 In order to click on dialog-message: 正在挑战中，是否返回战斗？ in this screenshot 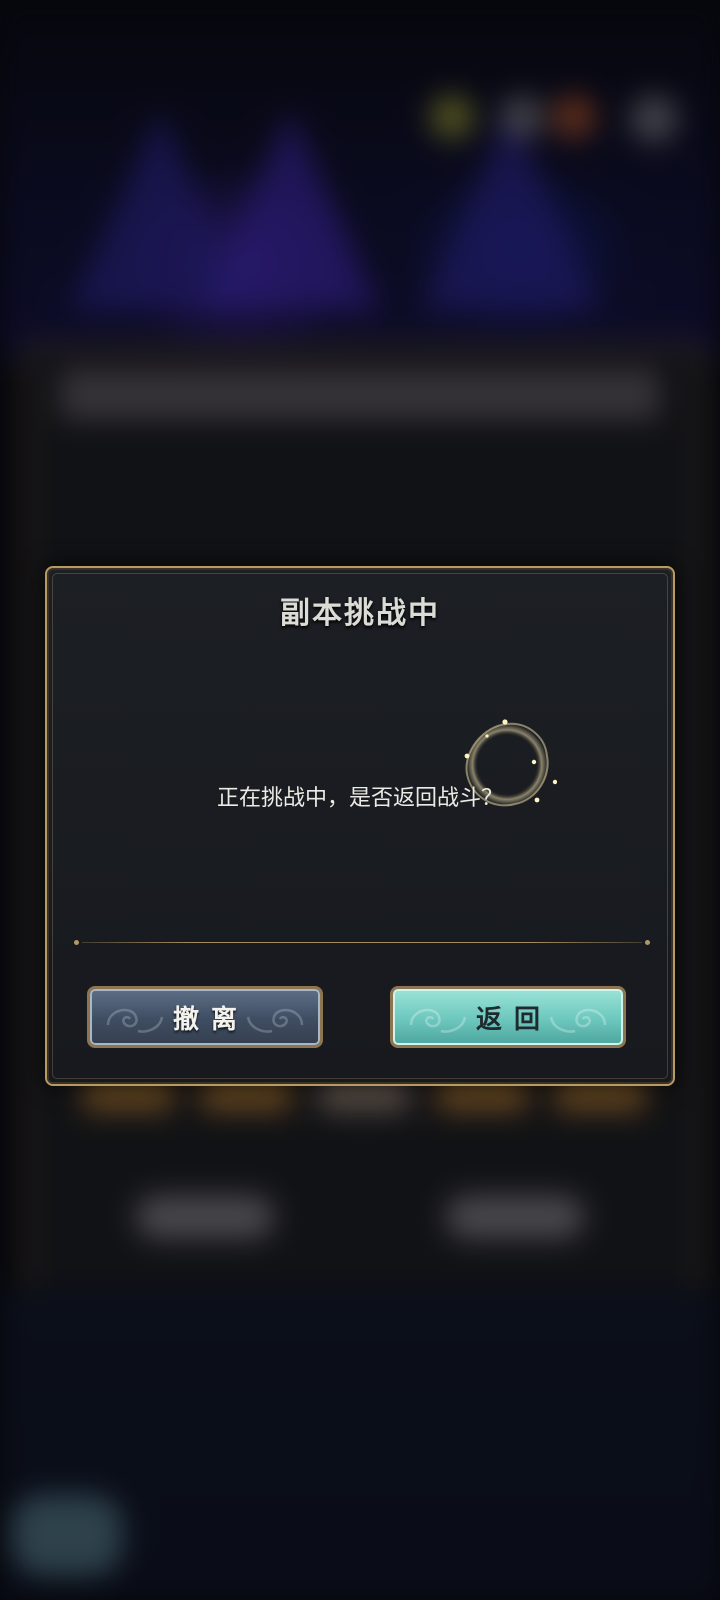, I will do `click(359, 798)`.